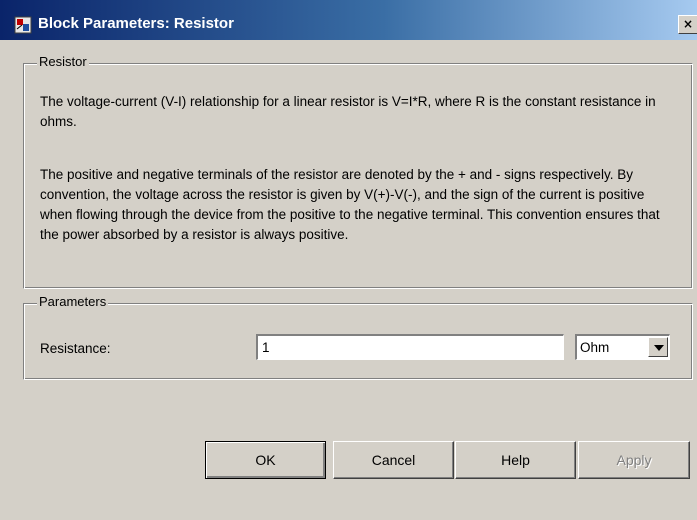 The height and width of the screenshot is (520, 697). I want to click on title-bar: Block Parameters: Resistor ×, so click(348, 20).